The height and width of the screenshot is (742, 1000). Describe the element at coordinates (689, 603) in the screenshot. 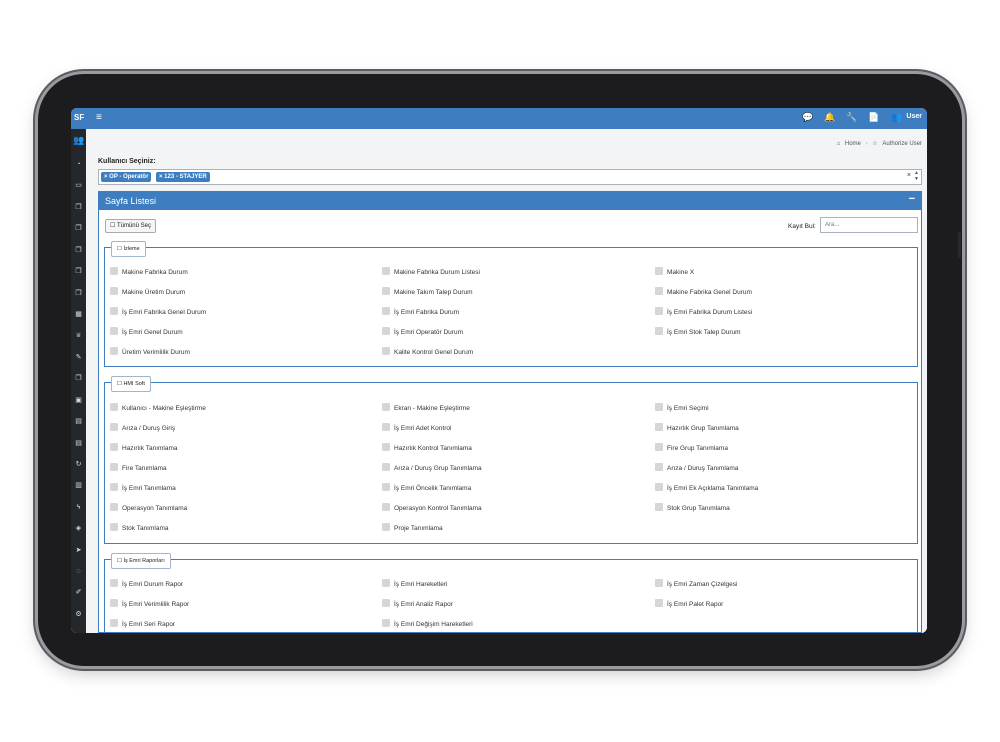

I see `page-checkbox-item: İş Emri Palet Rapor` at that location.